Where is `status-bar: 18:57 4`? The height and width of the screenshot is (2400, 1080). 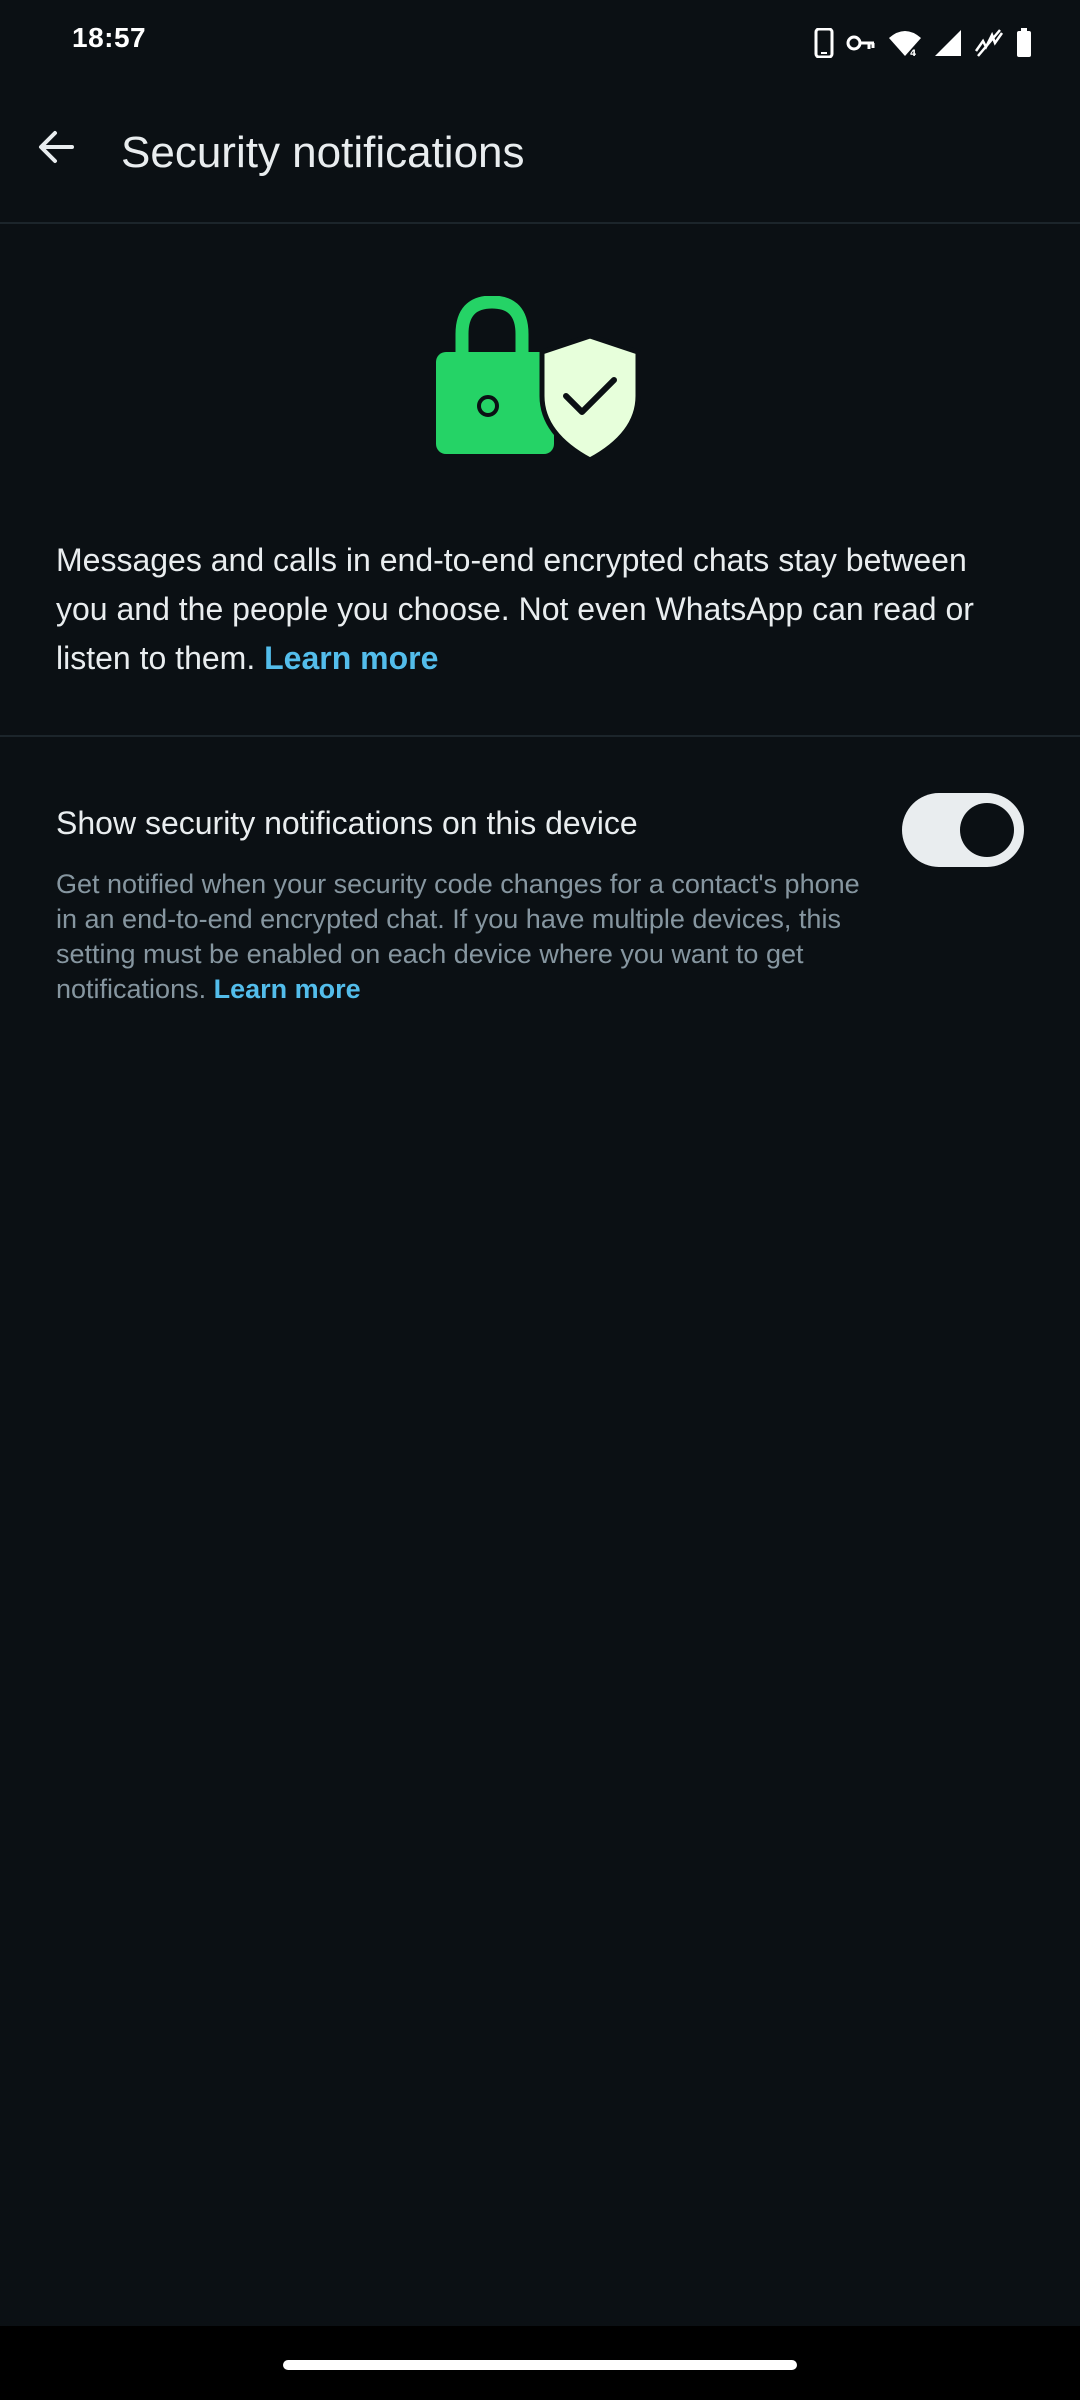 status-bar: 18:57 4 is located at coordinates (540, 42).